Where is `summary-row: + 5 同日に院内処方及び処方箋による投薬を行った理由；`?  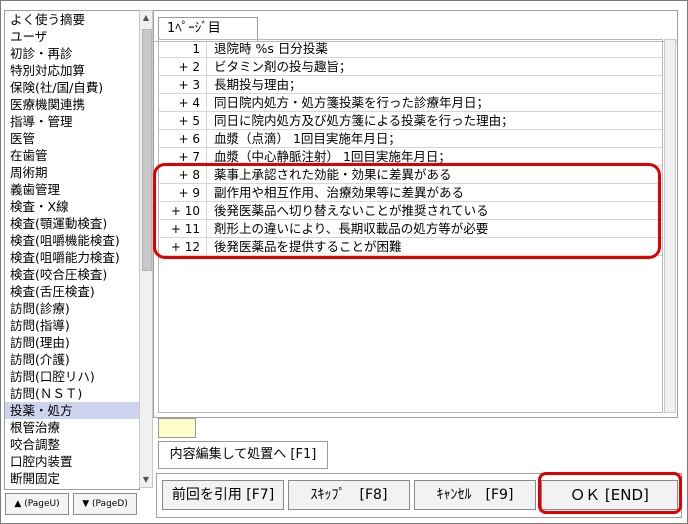 summary-row: + 5 同日に院内処方及び処方箋による投薬を行った理由； is located at coordinates (410, 121).